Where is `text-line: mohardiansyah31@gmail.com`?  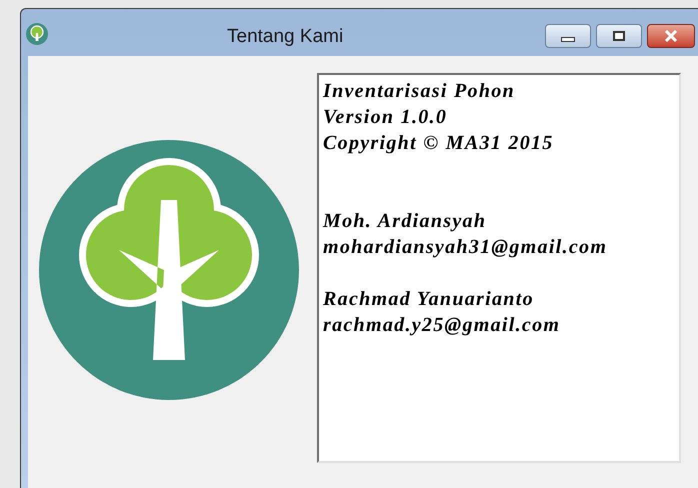
text-line: mohardiansyah31@gmail.com is located at coordinates (465, 247).